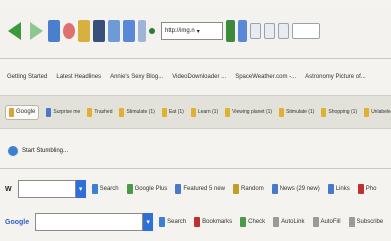 The height and width of the screenshot is (241, 391). What do you see at coordinates (151, 189) in the screenshot?
I see `toolbar-button-label: Google Plus` at bounding box center [151, 189].